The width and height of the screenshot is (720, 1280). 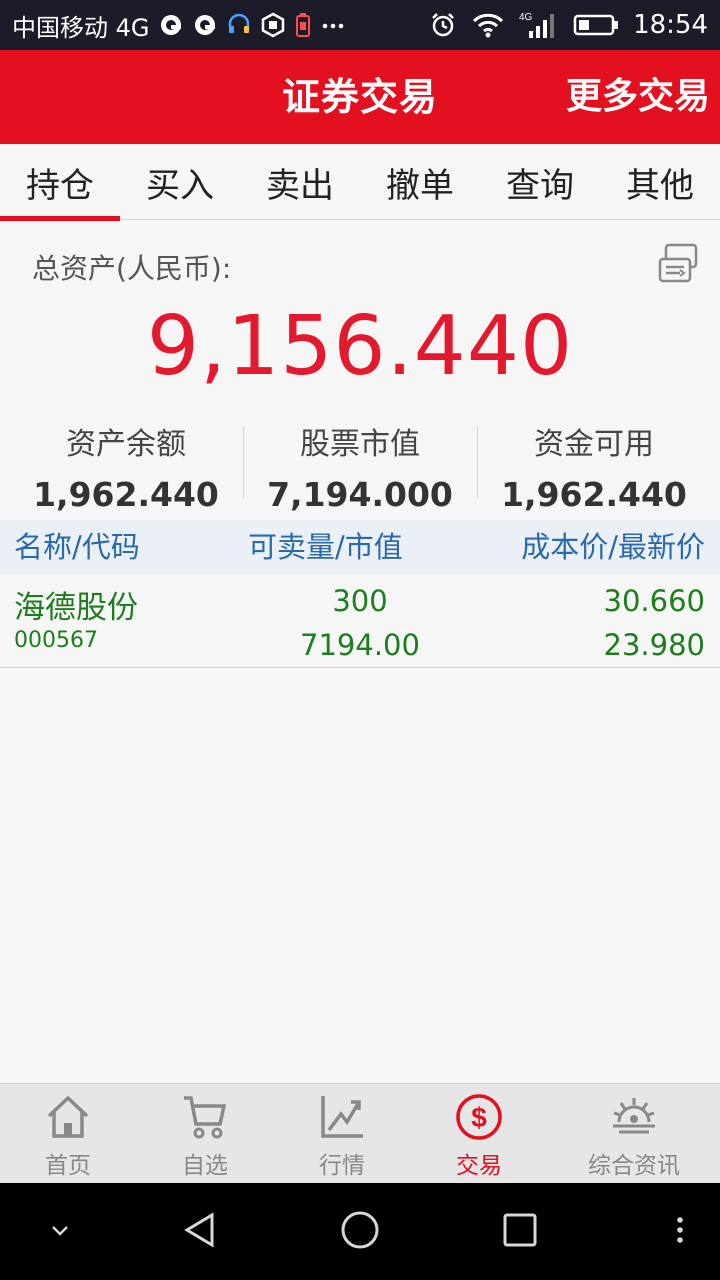 I want to click on cart-icon, so click(x=205, y=1117).